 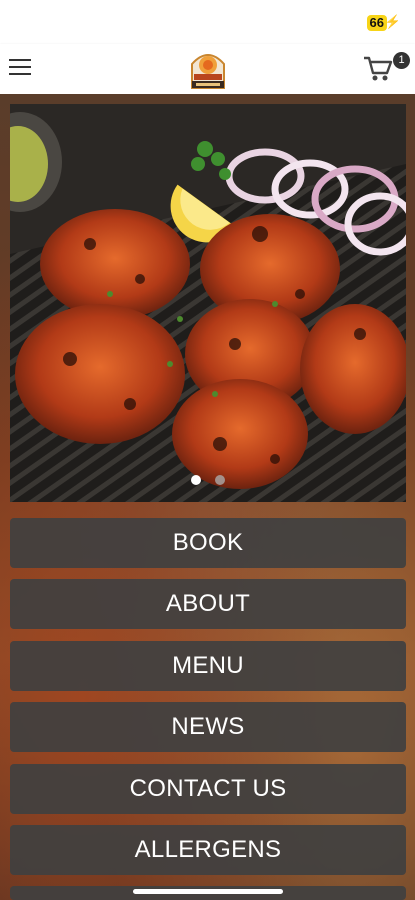 What do you see at coordinates (208, 604) in the screenshot?
I see `about-button: ABOUT` at bounding box center [208, 604].